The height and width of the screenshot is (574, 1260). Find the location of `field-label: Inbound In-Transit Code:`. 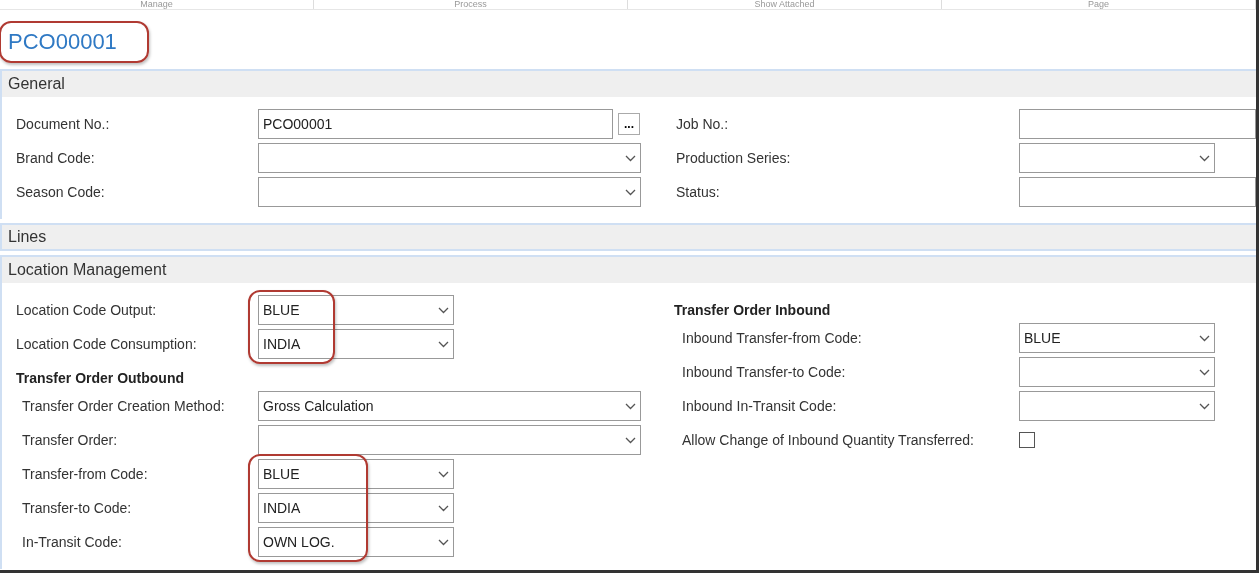

field-label: Inbound In-Transit Code: is located at coordinates (760, 406).